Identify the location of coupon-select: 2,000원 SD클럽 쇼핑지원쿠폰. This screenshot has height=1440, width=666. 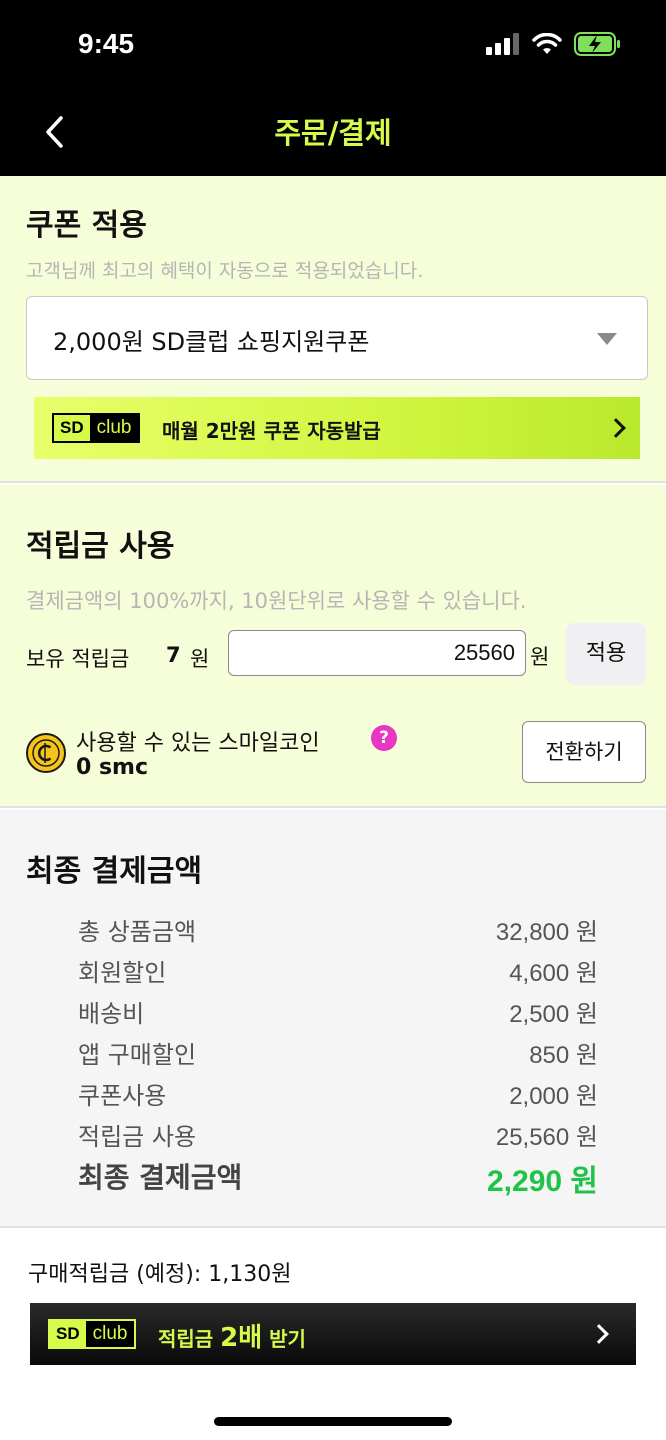
(337, 338).